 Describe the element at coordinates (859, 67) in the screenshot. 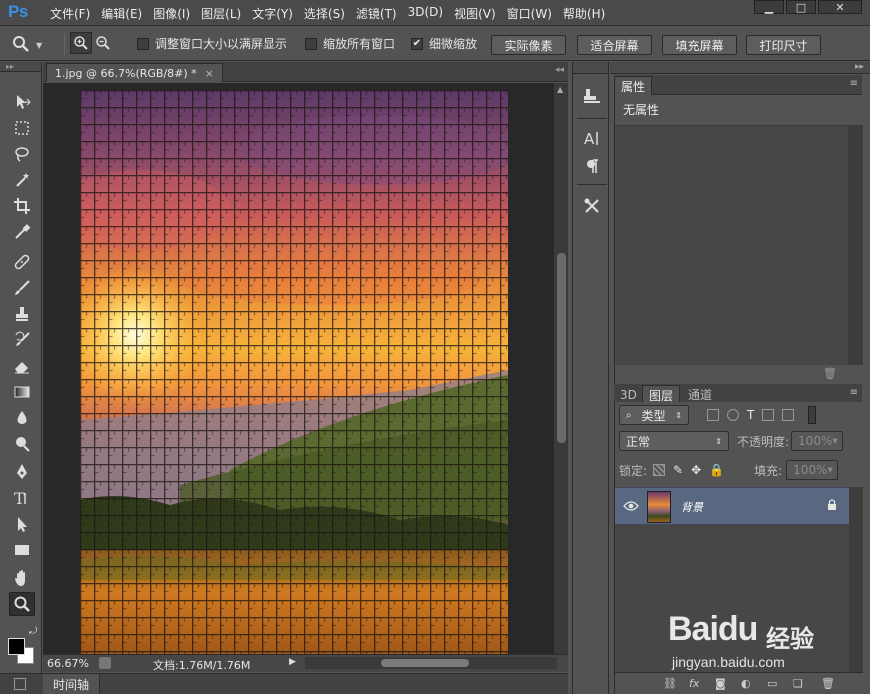

I see `panel-collapse-icon: ▸▸` at that location.